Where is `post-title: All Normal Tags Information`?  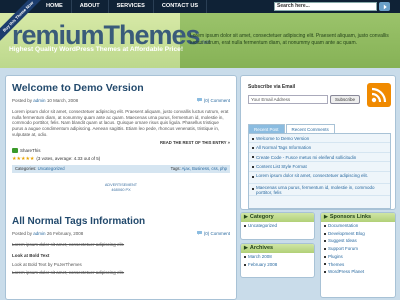
post-title: All Normal Tags Information is located at coordinates (121, 221).